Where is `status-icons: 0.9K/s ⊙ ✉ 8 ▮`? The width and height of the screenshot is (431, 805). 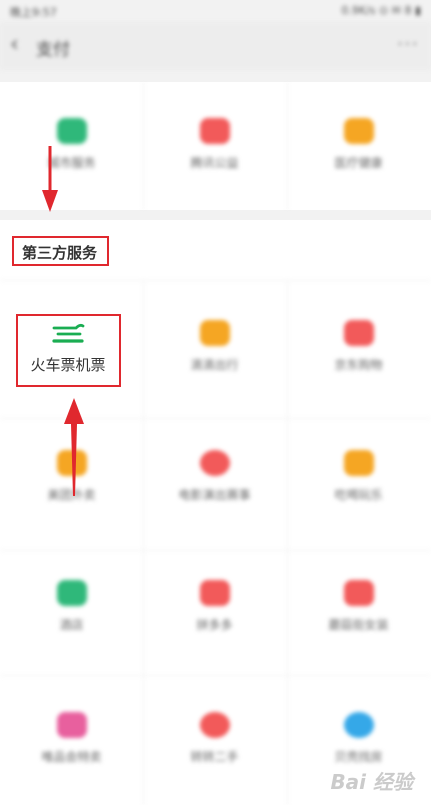
status-icons: 0.9K/s ⊙ ✉ 8 ▮ is located at coordinates (381, 10).